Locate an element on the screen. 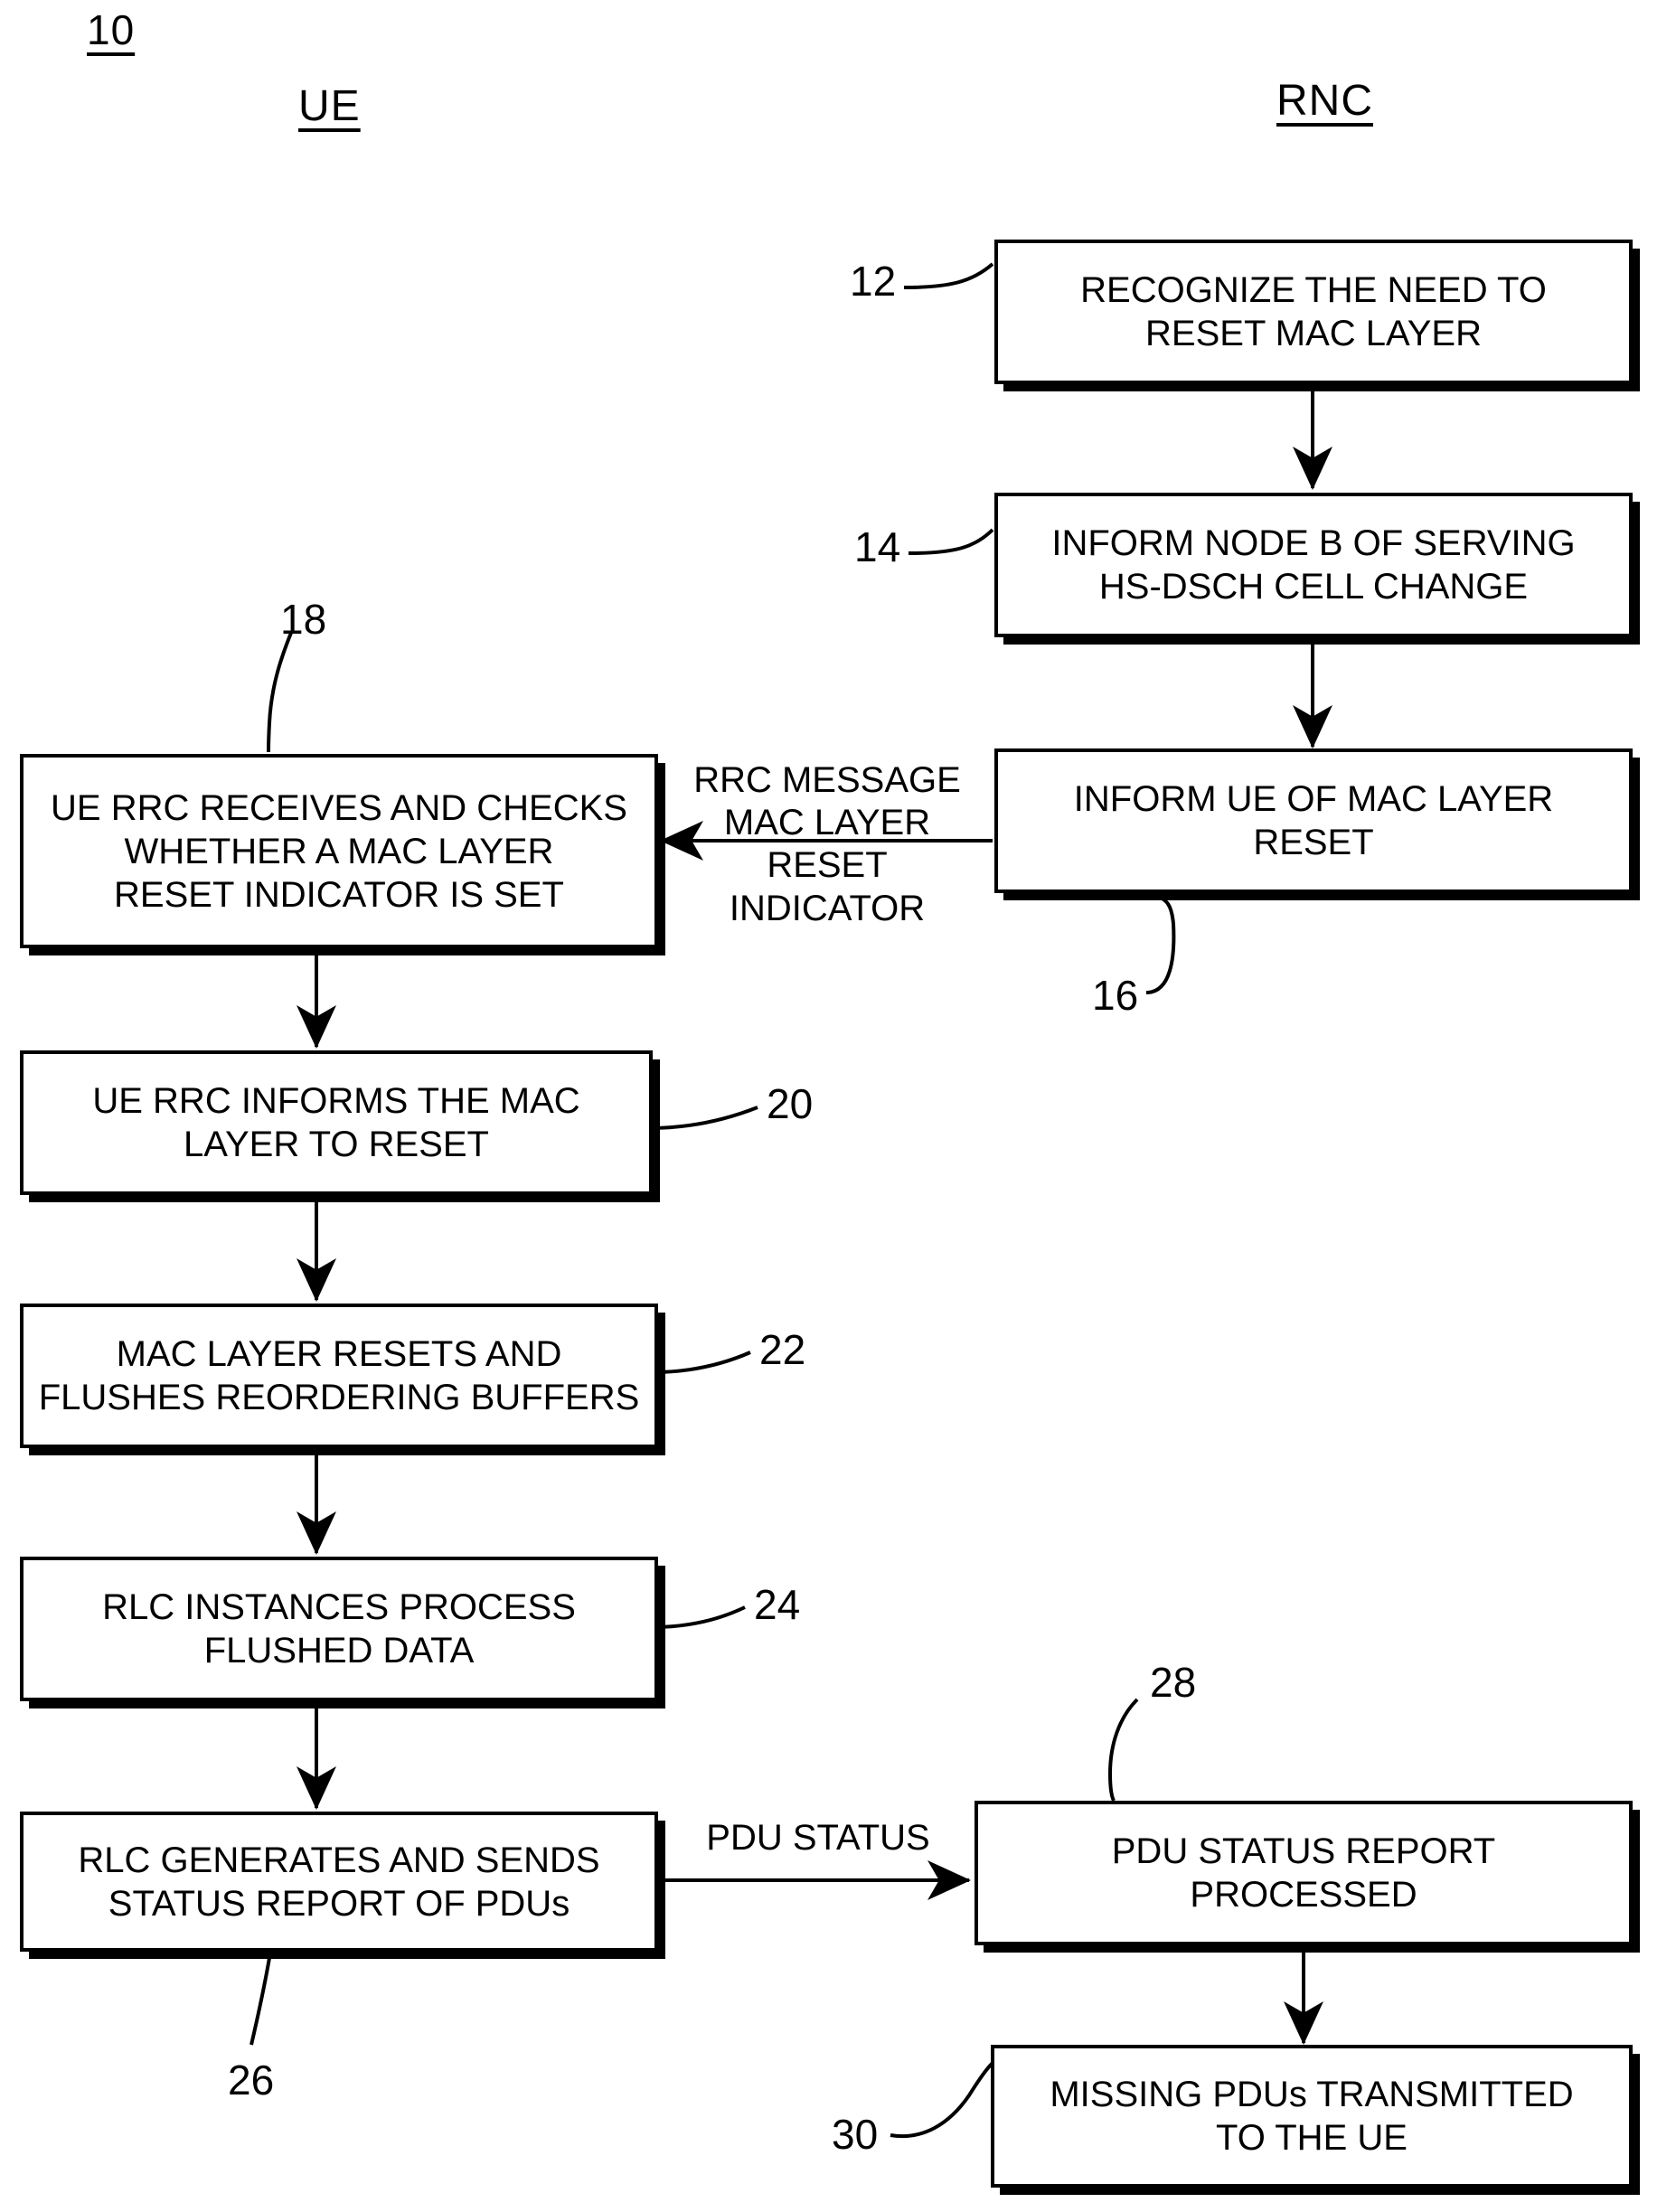  process-box-12: RECOGNIZE THE NEED TO RESET MAC LAYER is located at coordinates (1313, 312).